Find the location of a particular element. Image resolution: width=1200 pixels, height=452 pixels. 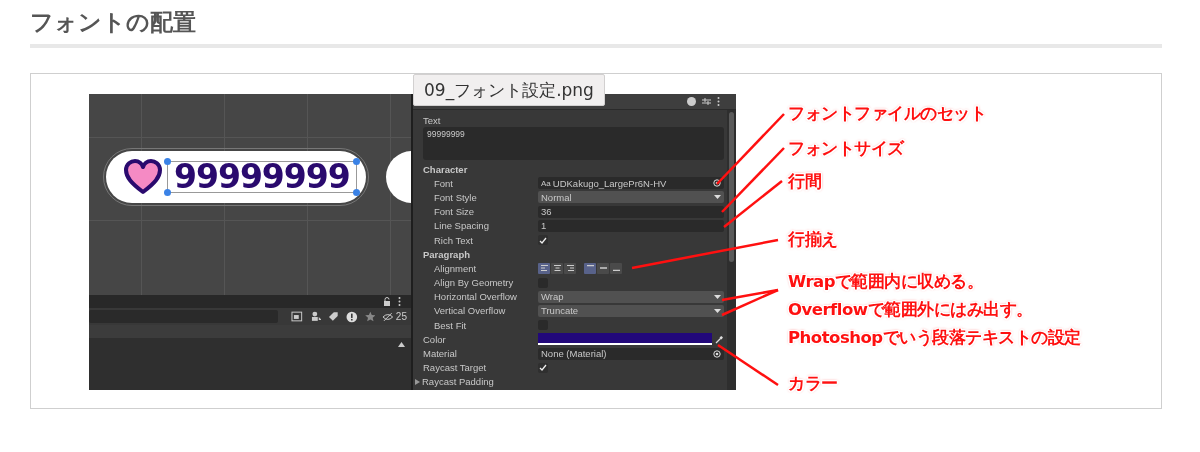

annotation-text: 行間 is located at coordinates (804, 182).